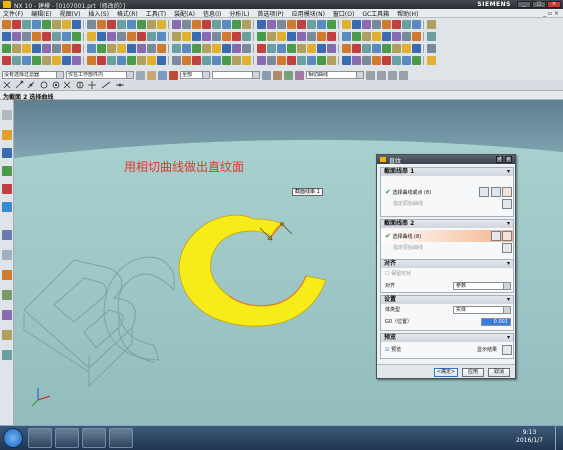 The height and width of the screenshot is (450, 563). Describe the element at coordinates (447, 224) in the screenshot. I see `section-string-2-header: 截面线串 2` at that location.